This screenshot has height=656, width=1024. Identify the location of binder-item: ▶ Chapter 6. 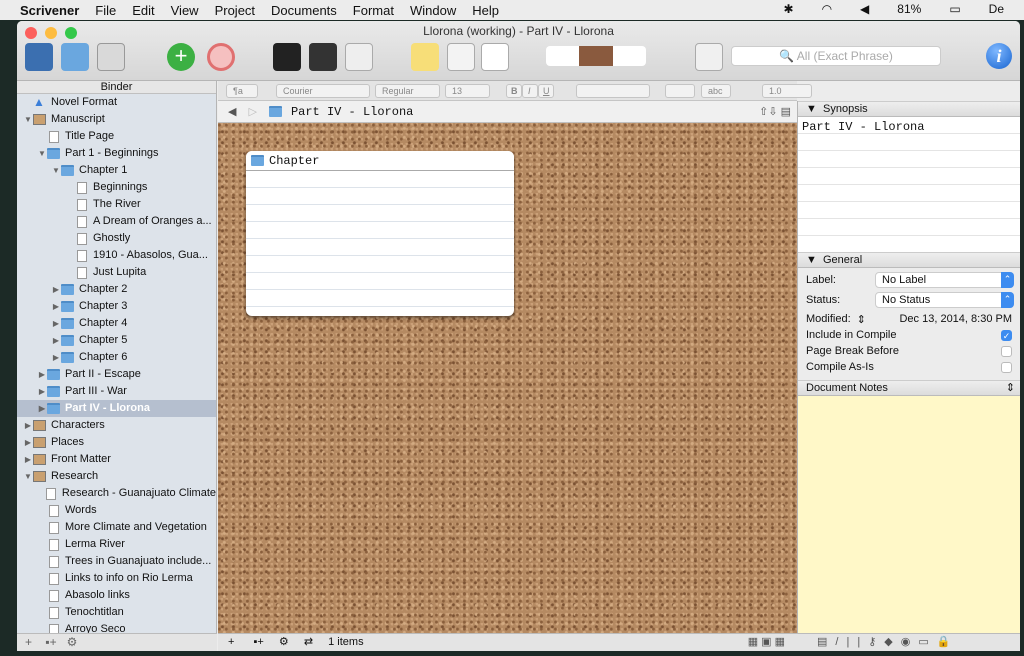
(116, 357).